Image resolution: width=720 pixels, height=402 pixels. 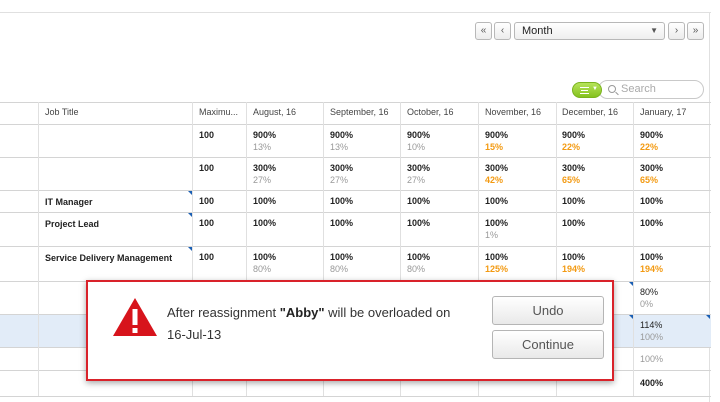 I want to click on filter-button: ▼, so click(x=587, y=90).